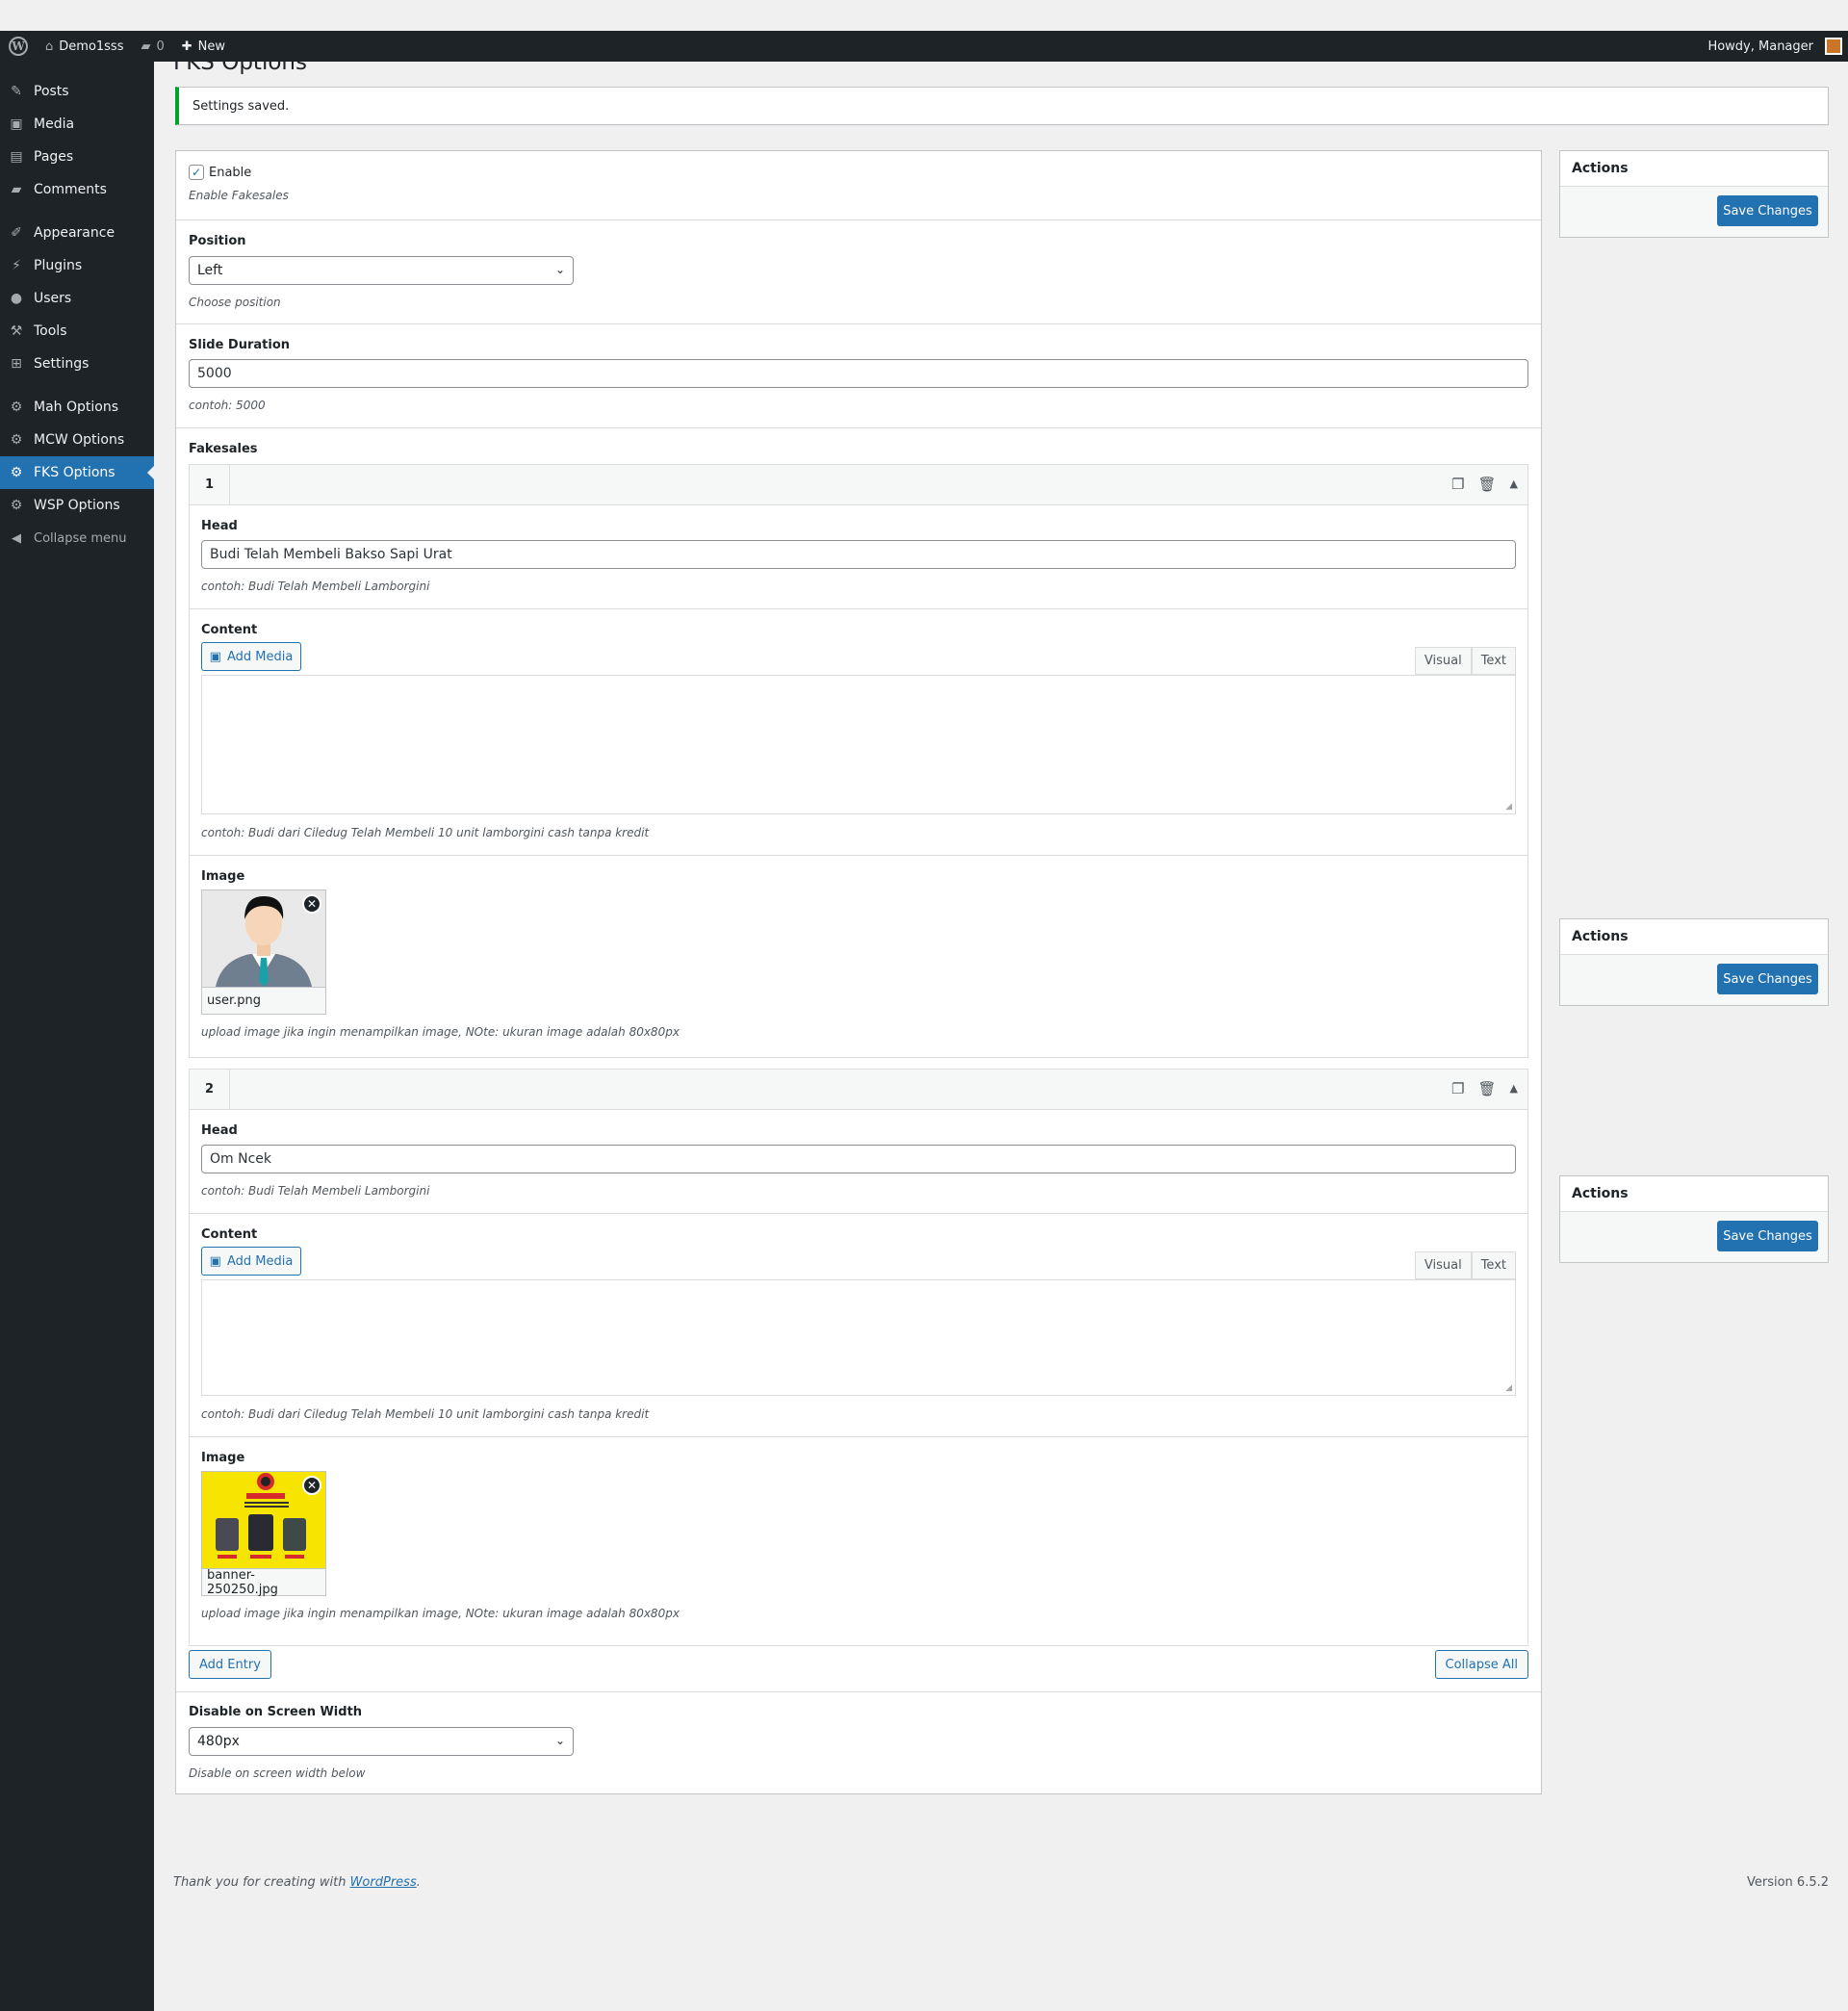 This screenshot has width=1848, height=2011. What do you see at coordinates (77, 331) in the screenshot?
I see `sidebar-item-tools: ⚒ Tools` at bounding box center [77, 331].